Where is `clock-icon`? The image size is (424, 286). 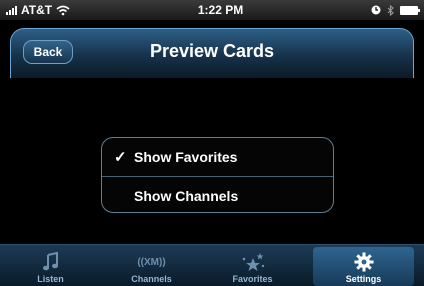 clock-icon is located at coordinates (376, 10).